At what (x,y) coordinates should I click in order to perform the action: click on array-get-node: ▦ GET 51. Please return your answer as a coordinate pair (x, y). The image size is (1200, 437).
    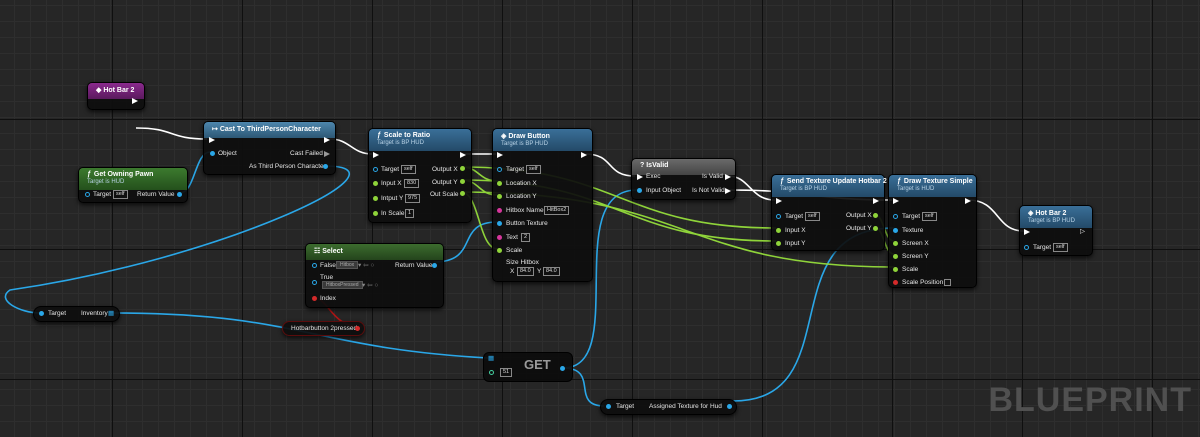
    Looking at the image, I should click on (528, 367).